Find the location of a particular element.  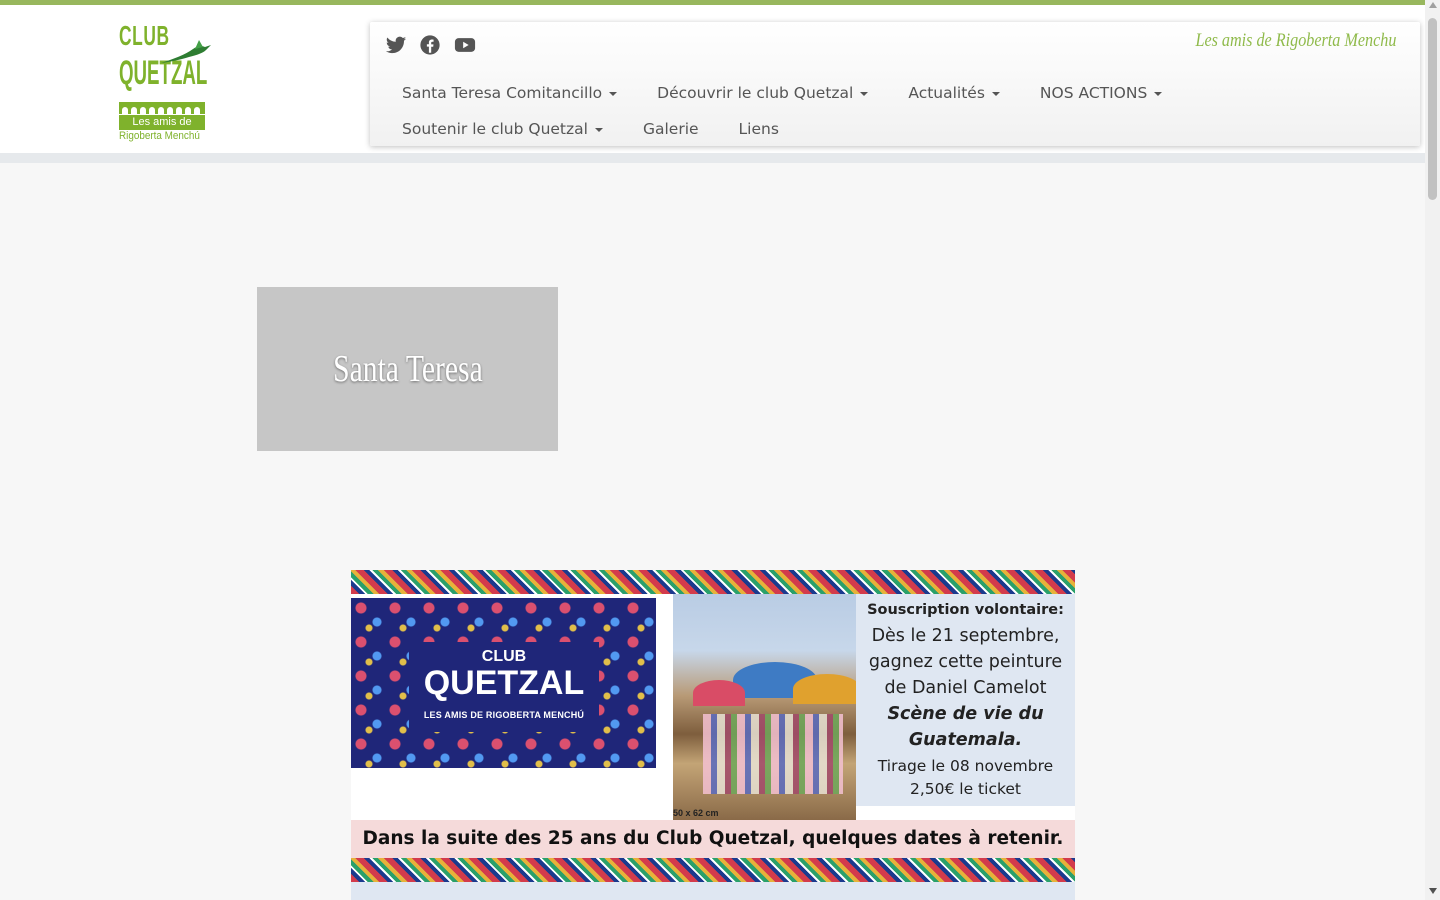

nav-item-label: Liens is located at coordinates (758, 129).